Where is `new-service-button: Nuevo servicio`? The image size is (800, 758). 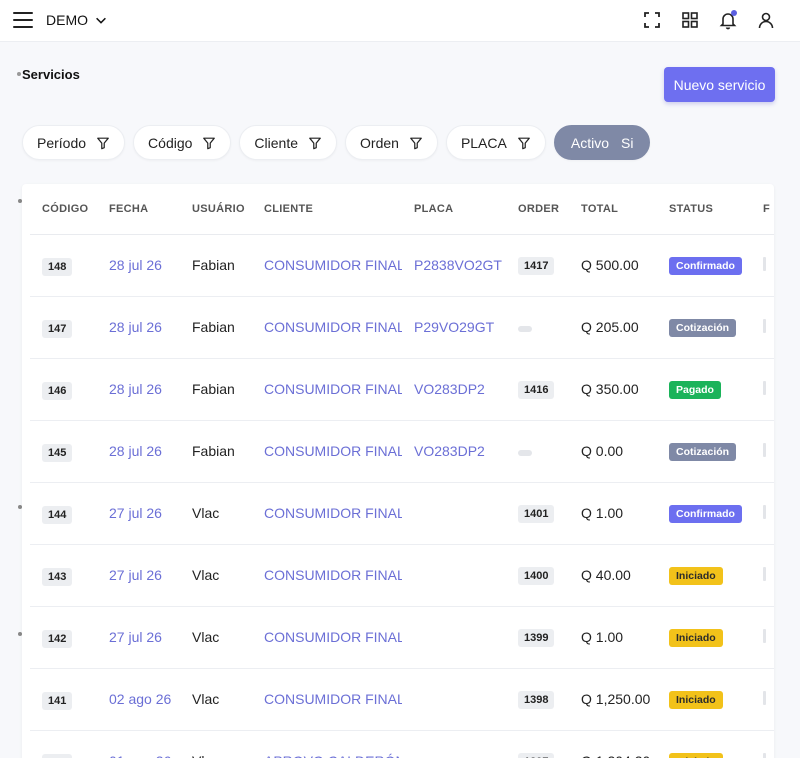 new-service-button: Nuevo servicio is located at coordinates (719, 84).